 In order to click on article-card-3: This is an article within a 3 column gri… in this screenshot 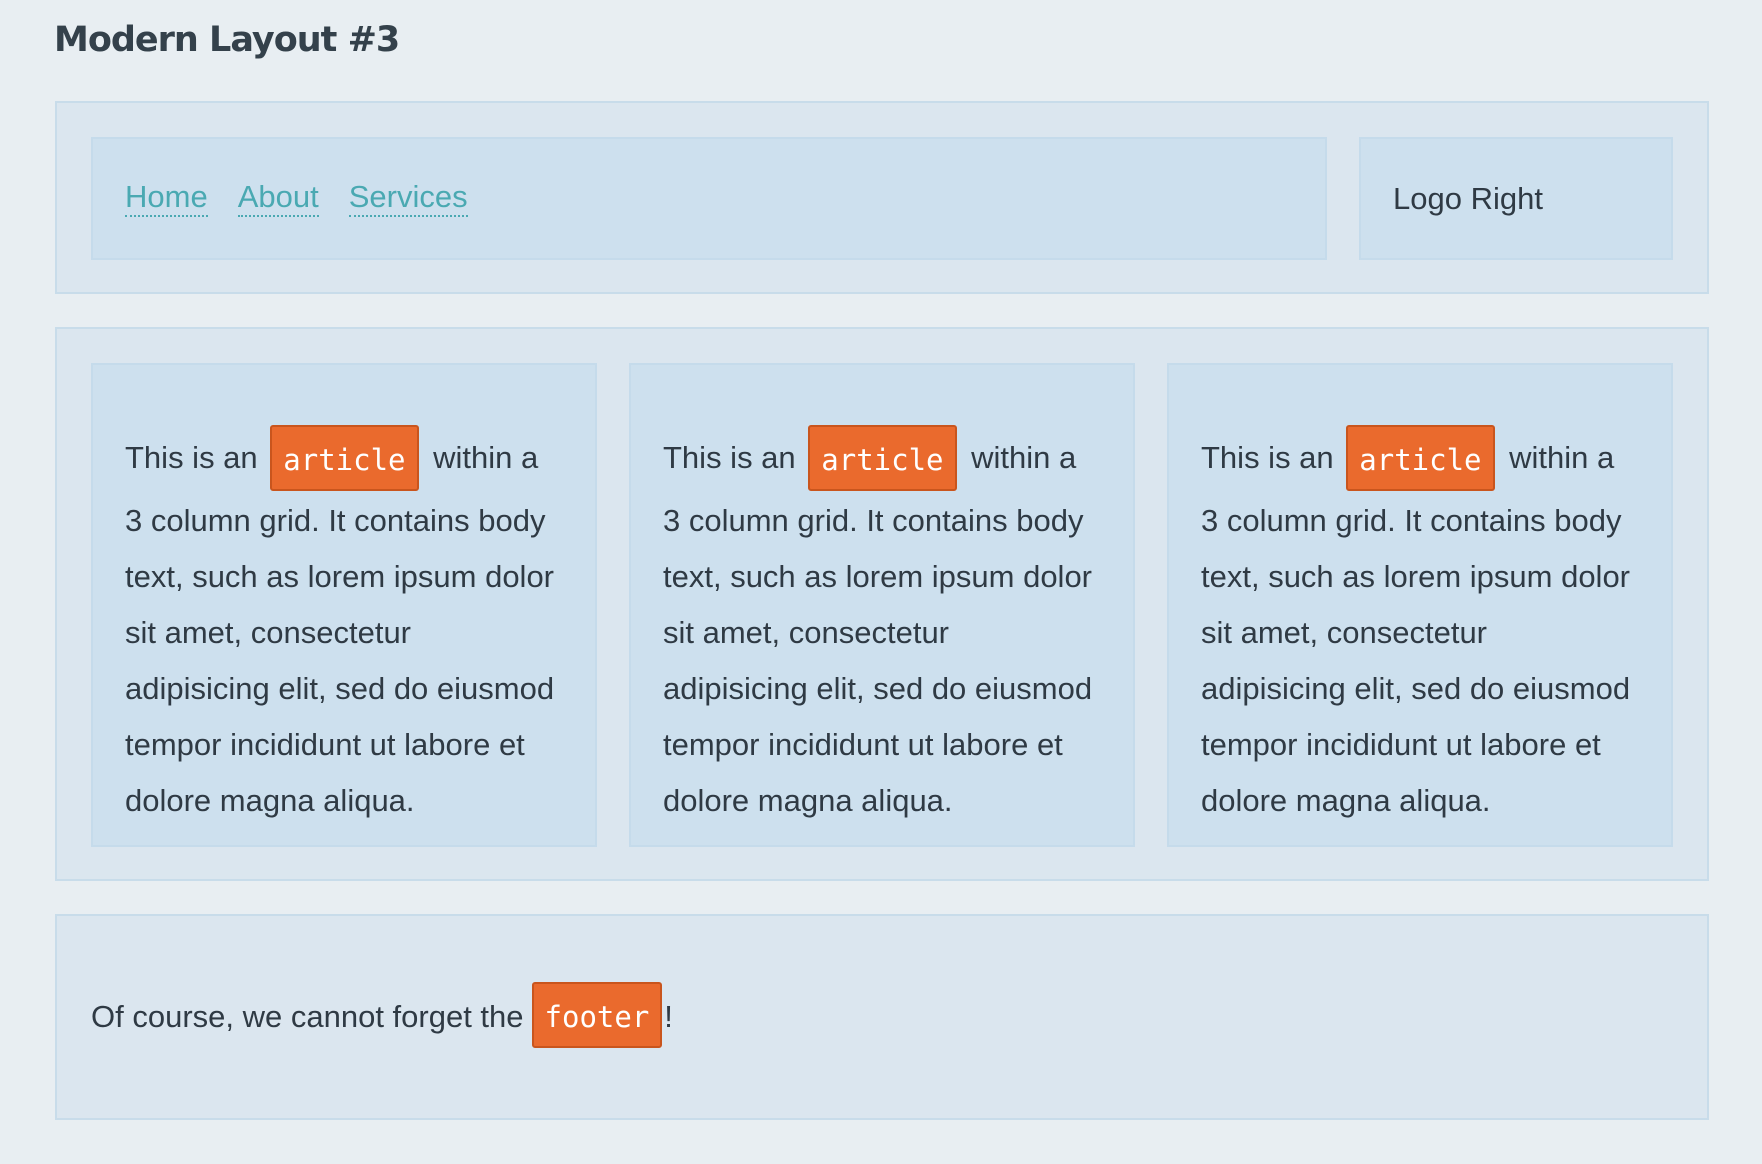, I will do `click(1420, 605)`.